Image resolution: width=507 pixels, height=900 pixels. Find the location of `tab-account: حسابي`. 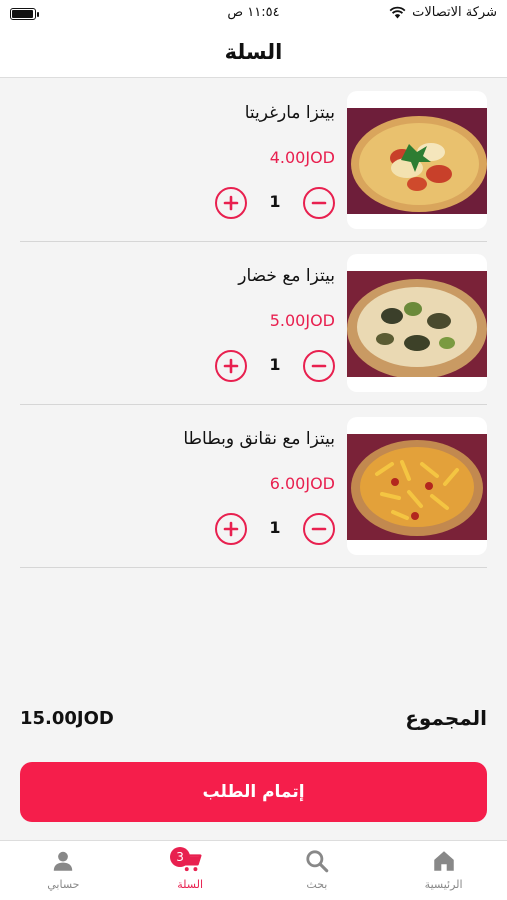

tab-account: حسابي is located at coordinates (63, 870).